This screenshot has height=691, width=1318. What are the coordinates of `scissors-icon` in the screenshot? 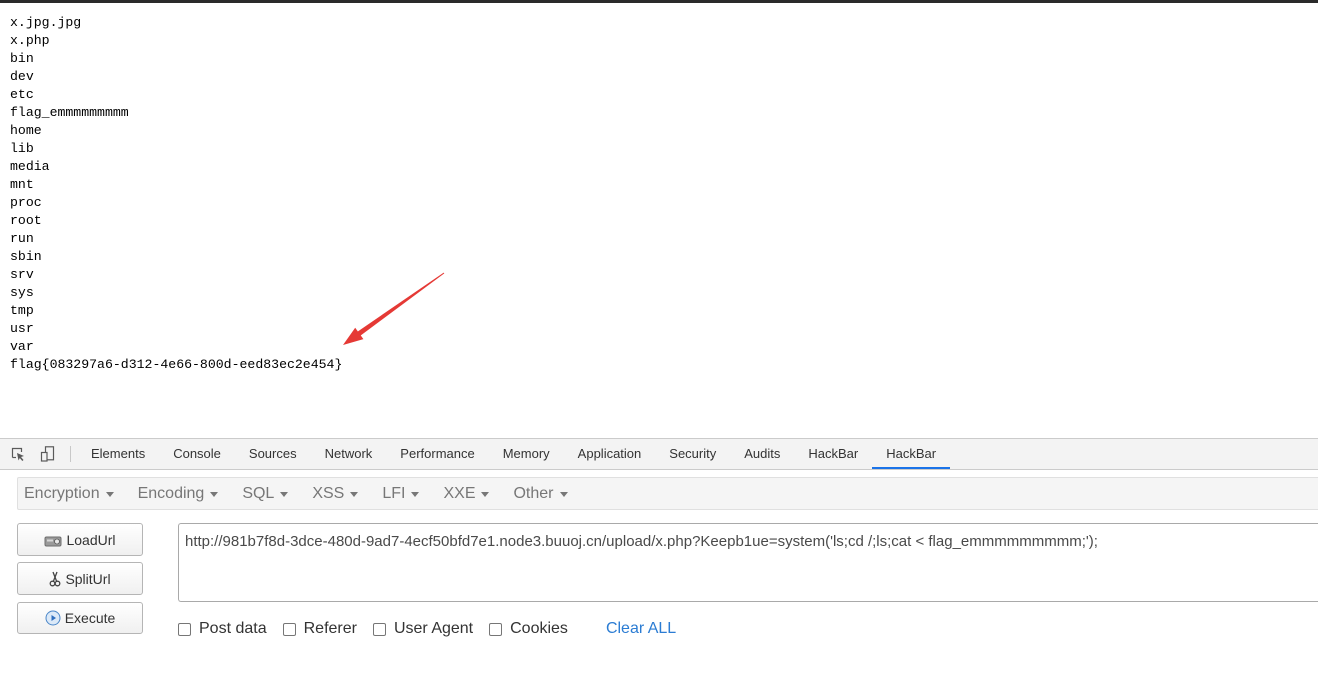 It's located at (55, 579).